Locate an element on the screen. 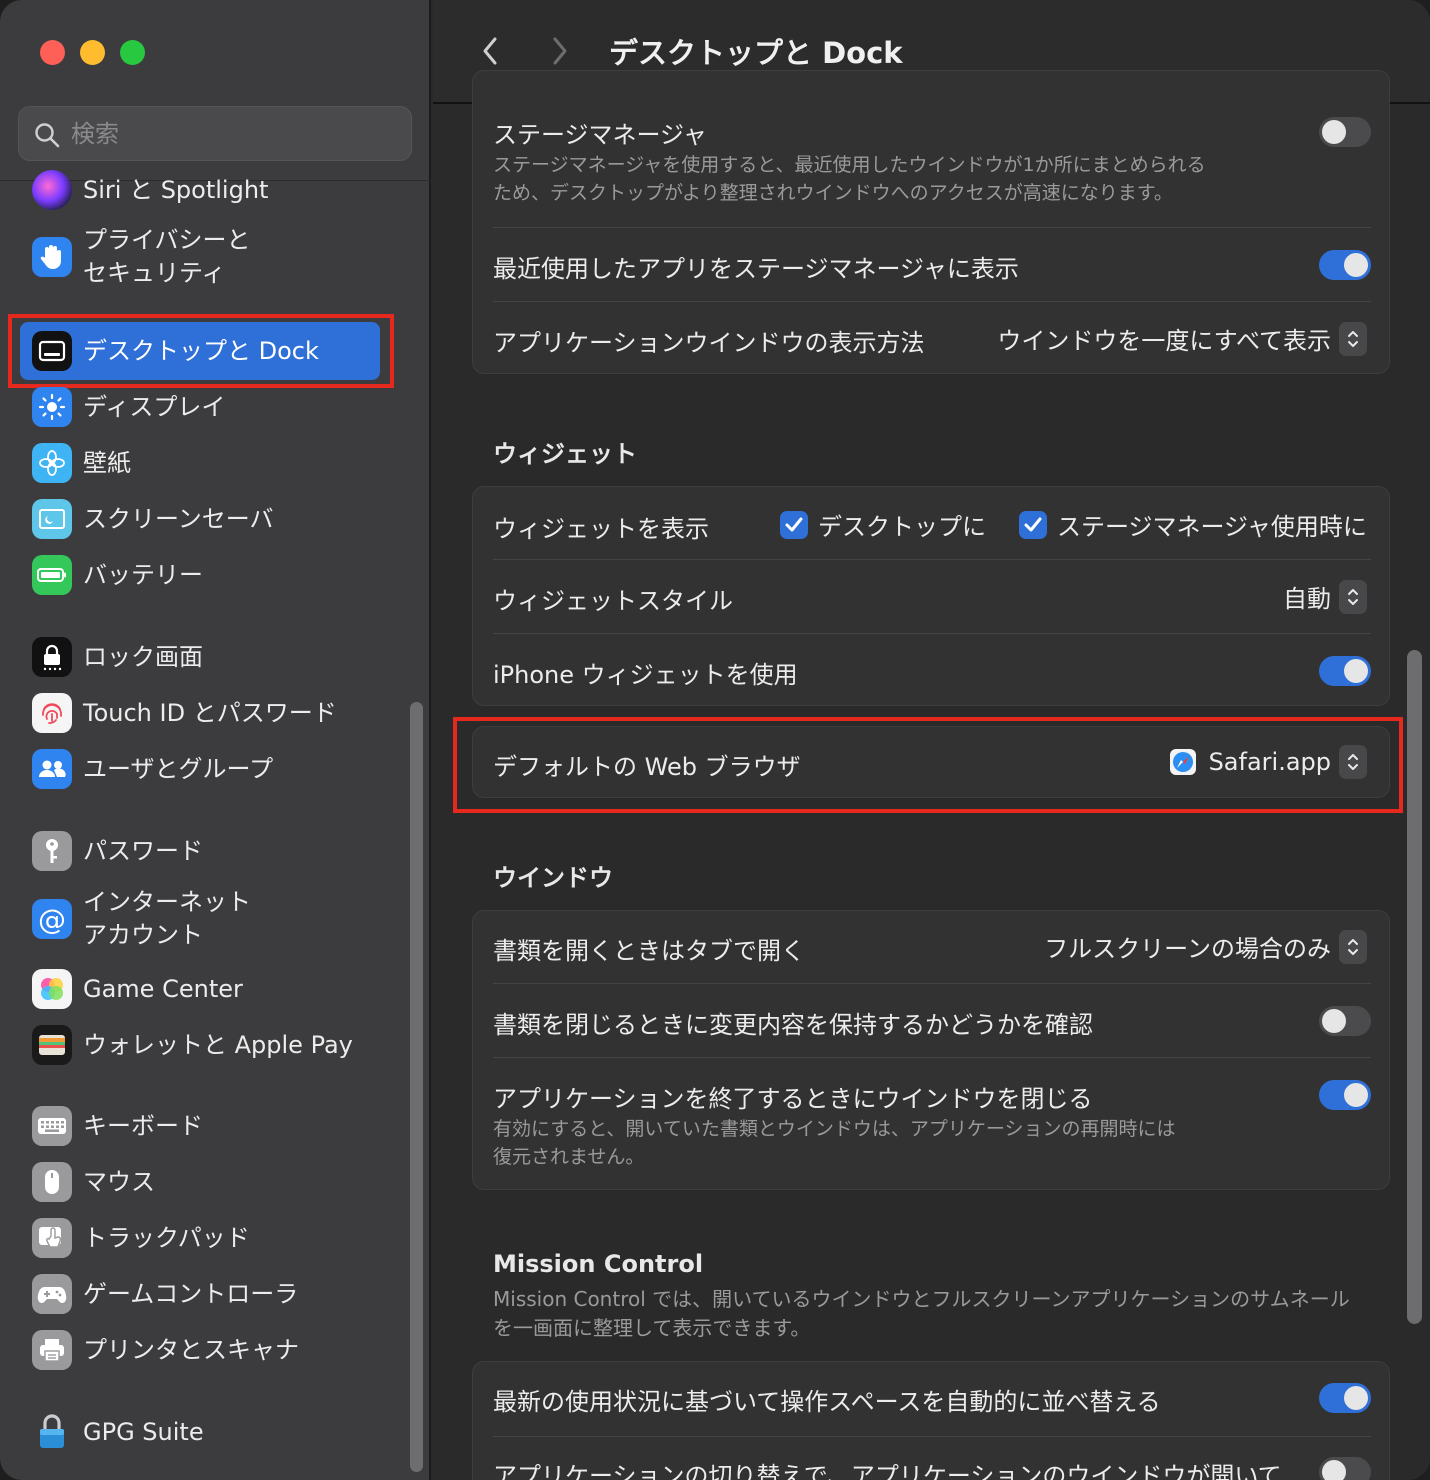 This screenshot has height=1480, width=1430. on-desktop-checkbox: デスクトップに is located at coordinates (883, 524).